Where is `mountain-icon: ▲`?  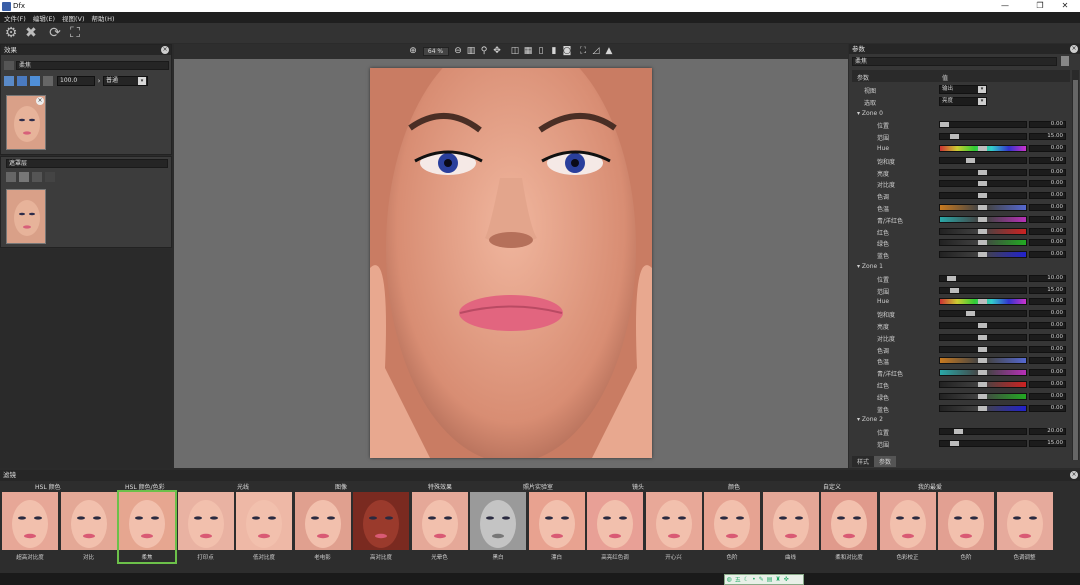
mountain-icon: ▲ is located at coordinates (609, 51).